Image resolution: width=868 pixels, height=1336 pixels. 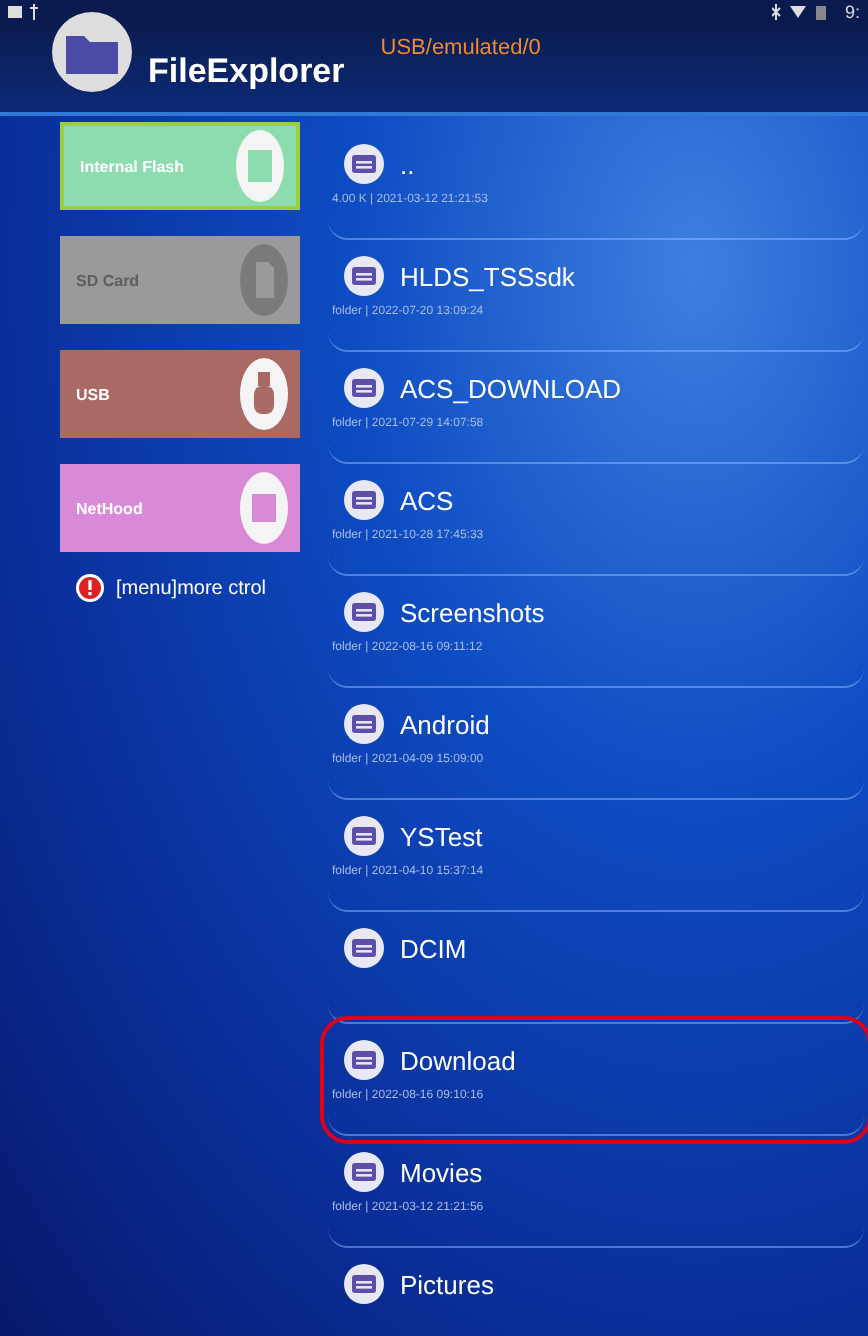 What do you see at coordinates (264, 394) in the screenshot?
I see `usb-icon` at bounding box center [264, 394].